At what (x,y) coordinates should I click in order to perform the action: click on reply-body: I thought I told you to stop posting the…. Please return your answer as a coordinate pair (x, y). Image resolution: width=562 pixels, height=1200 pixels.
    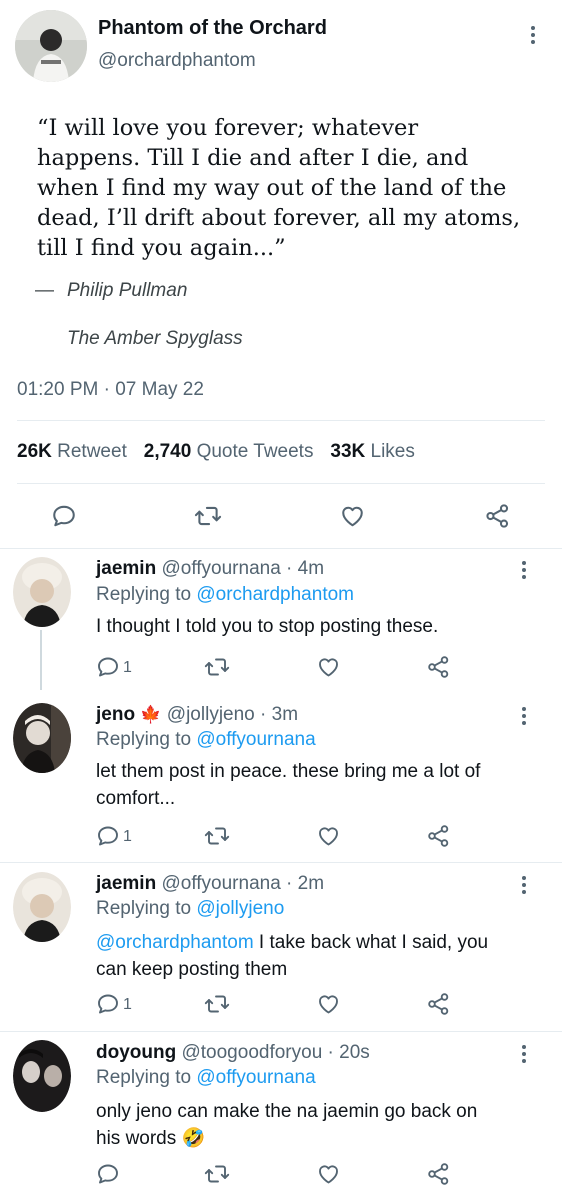
    Looking at the image, I should click on (267, 626).